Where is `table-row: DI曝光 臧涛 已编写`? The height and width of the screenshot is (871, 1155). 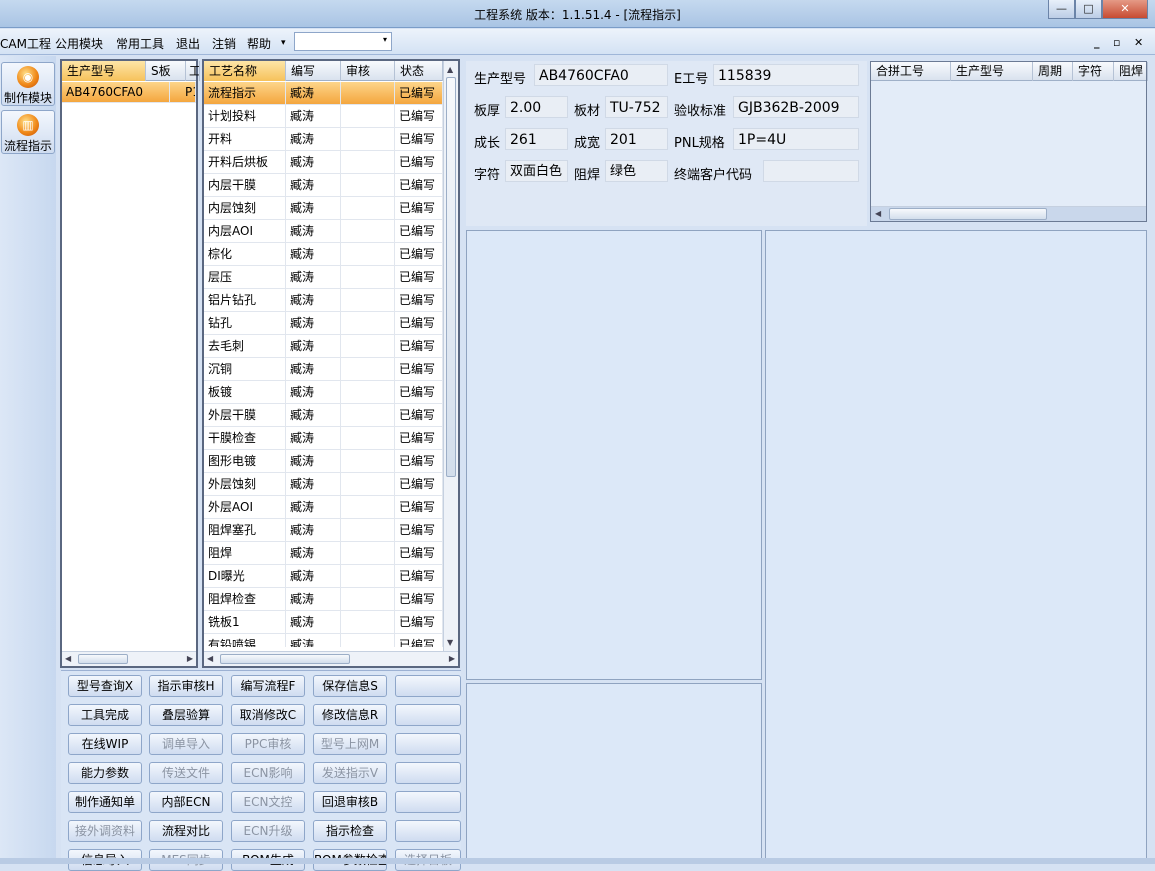 table-row: DI曝光 臧涛 已编写 is located at coordinates (323, 576).